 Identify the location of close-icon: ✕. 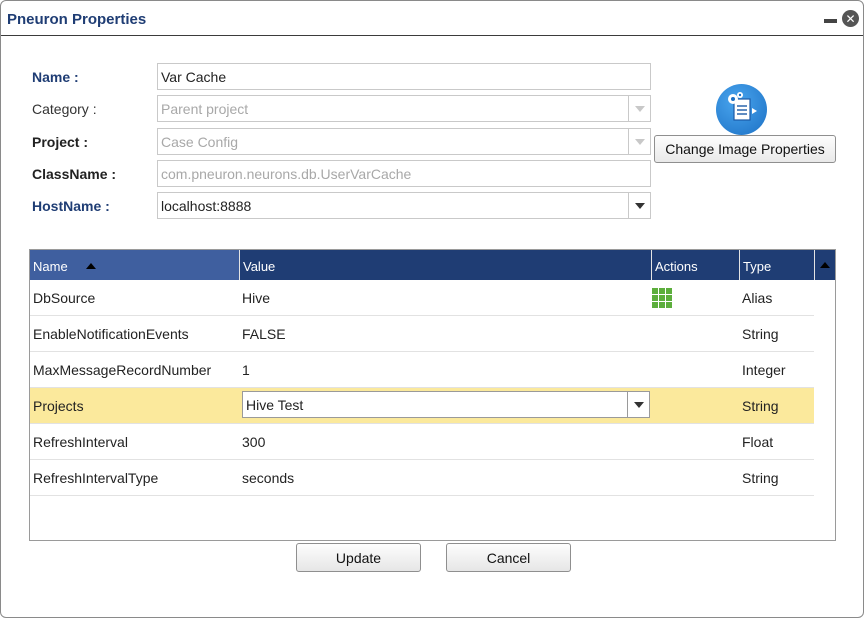
(850, 18).